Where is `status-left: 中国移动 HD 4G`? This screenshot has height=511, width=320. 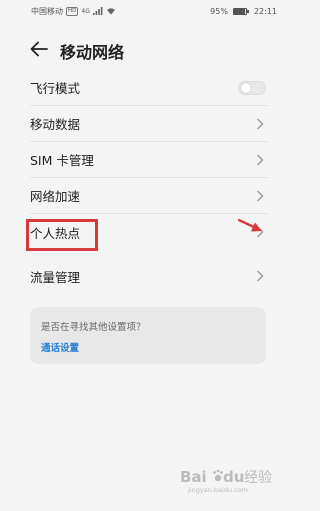 status-left: 中国移动 HD 4G is located at coordinates (73, 11).